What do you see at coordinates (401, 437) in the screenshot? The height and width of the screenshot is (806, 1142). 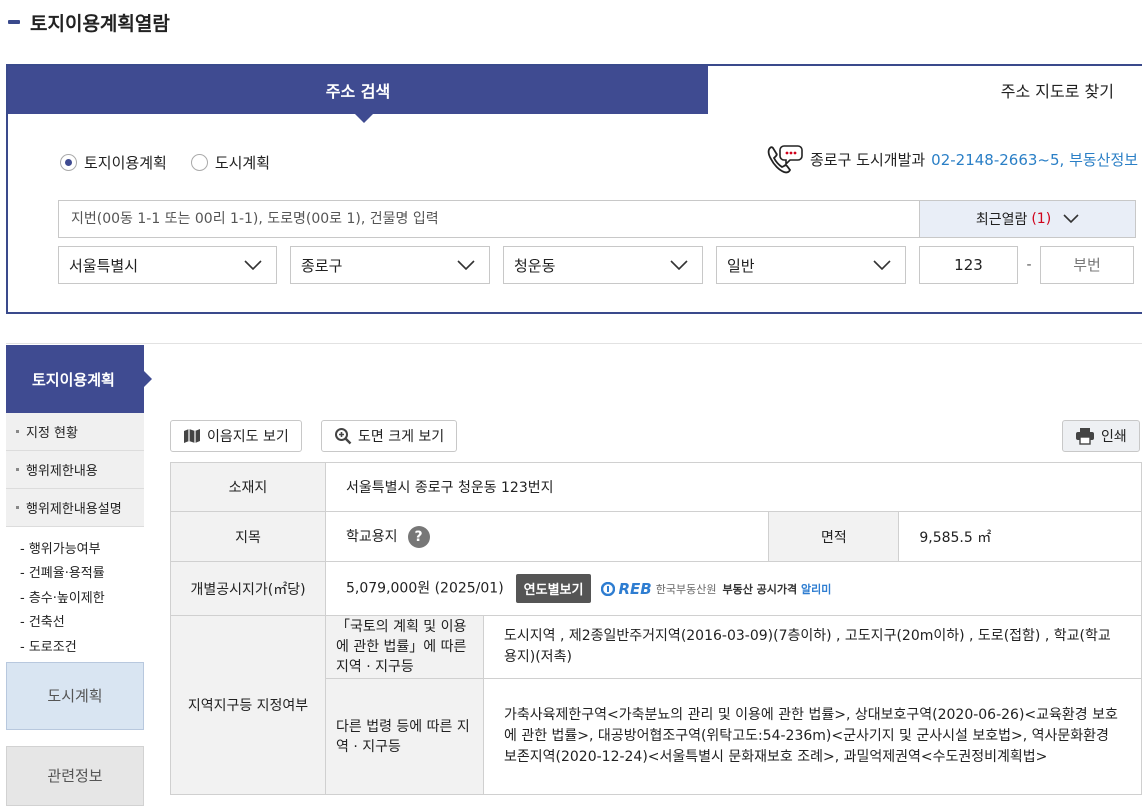 I see `zoom-drawing-label: 도면 크게 보기` at bounding box center [401, 437].